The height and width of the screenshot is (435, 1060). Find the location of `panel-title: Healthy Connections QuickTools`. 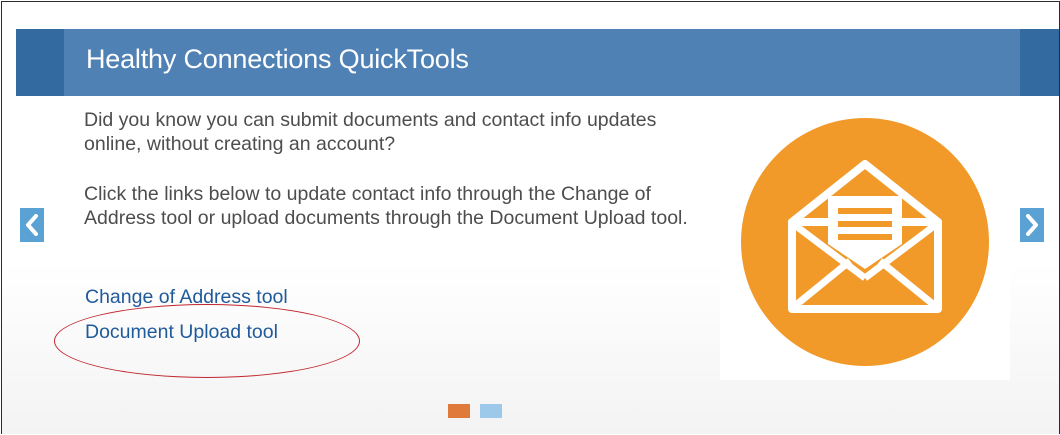

panel-title: Healthy Connections QuickTools is located at coordinates (277, 59).